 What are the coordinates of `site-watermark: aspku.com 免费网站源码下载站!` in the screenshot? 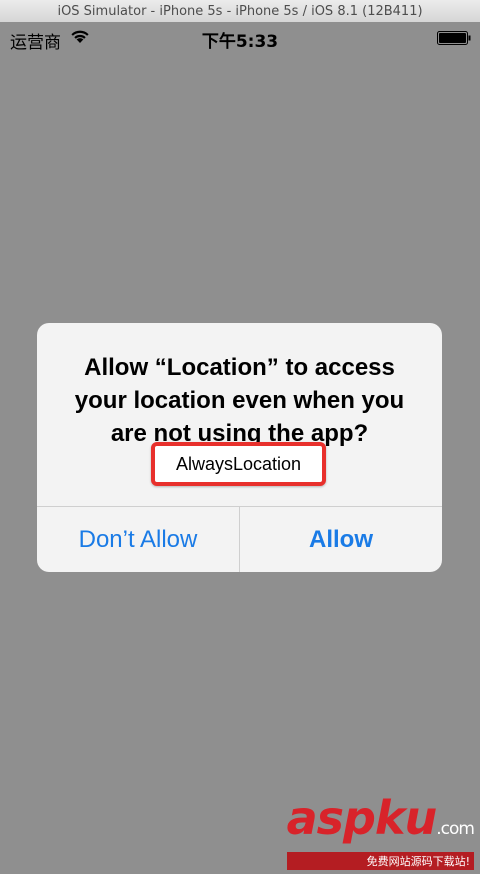 It's located at (380, 832).